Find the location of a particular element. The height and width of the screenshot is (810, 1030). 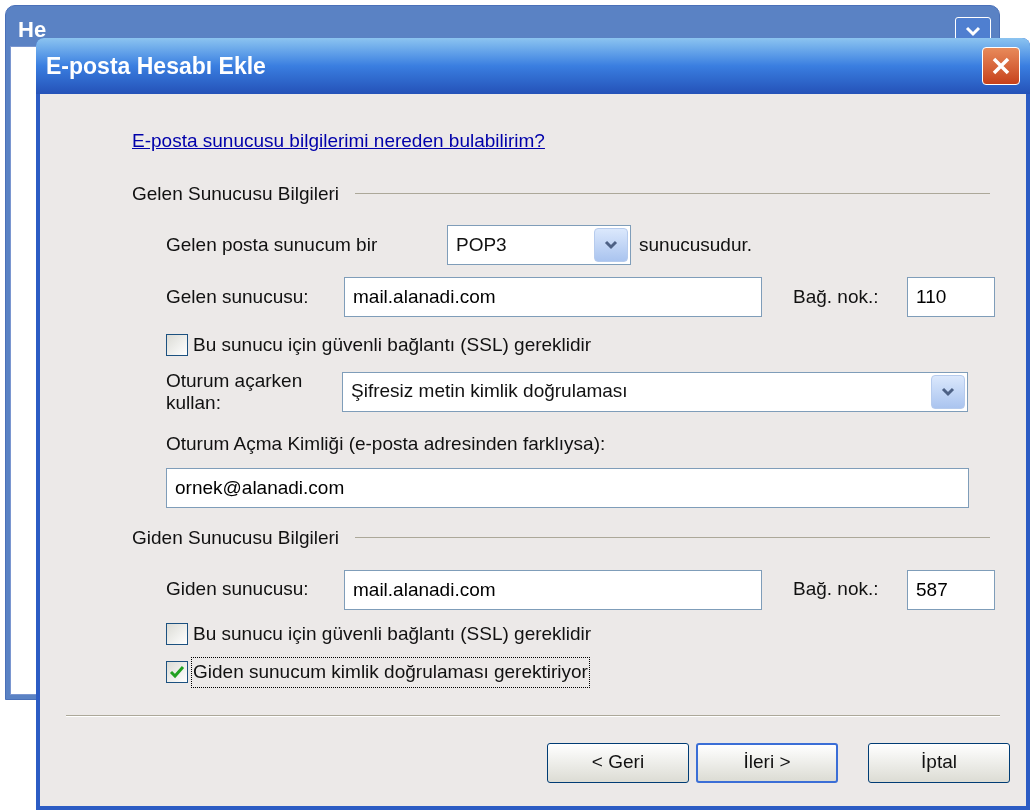

field-label: Oturum Açma Kimliği (e-posta adresinden farklıysa): is located at coordinates (386, 443).